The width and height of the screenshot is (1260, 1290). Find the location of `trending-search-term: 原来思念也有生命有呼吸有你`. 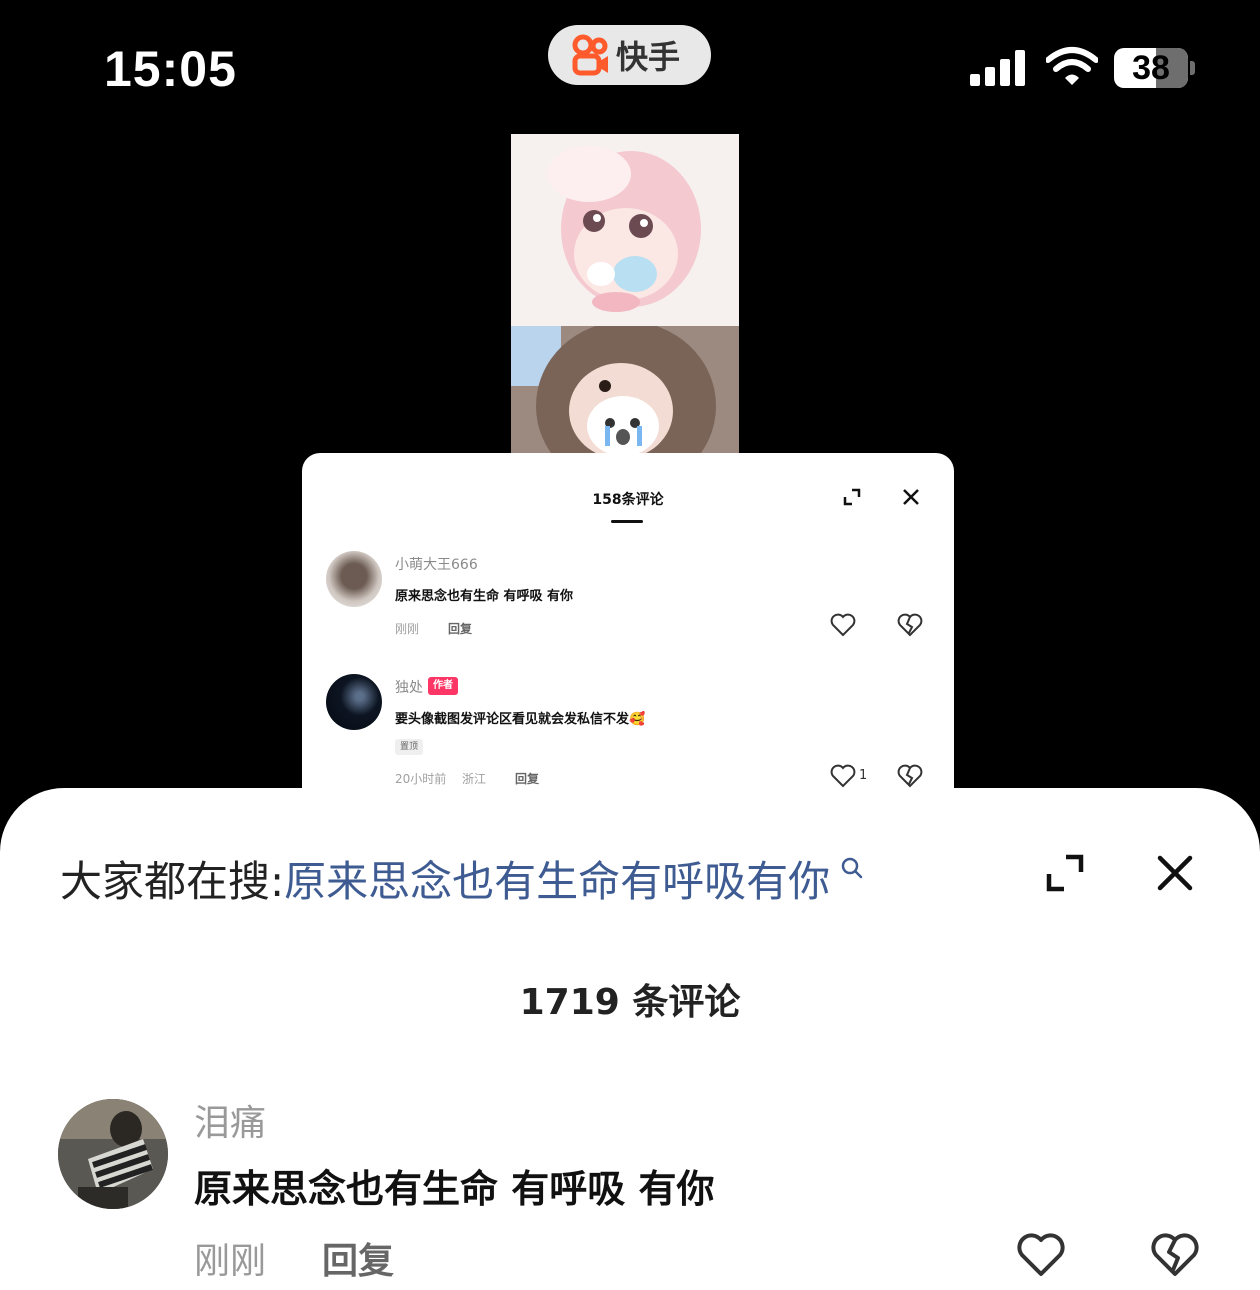

trending-search-term: 原来思念也有生命有呼吸有你 is located at coordinates (557, 878).